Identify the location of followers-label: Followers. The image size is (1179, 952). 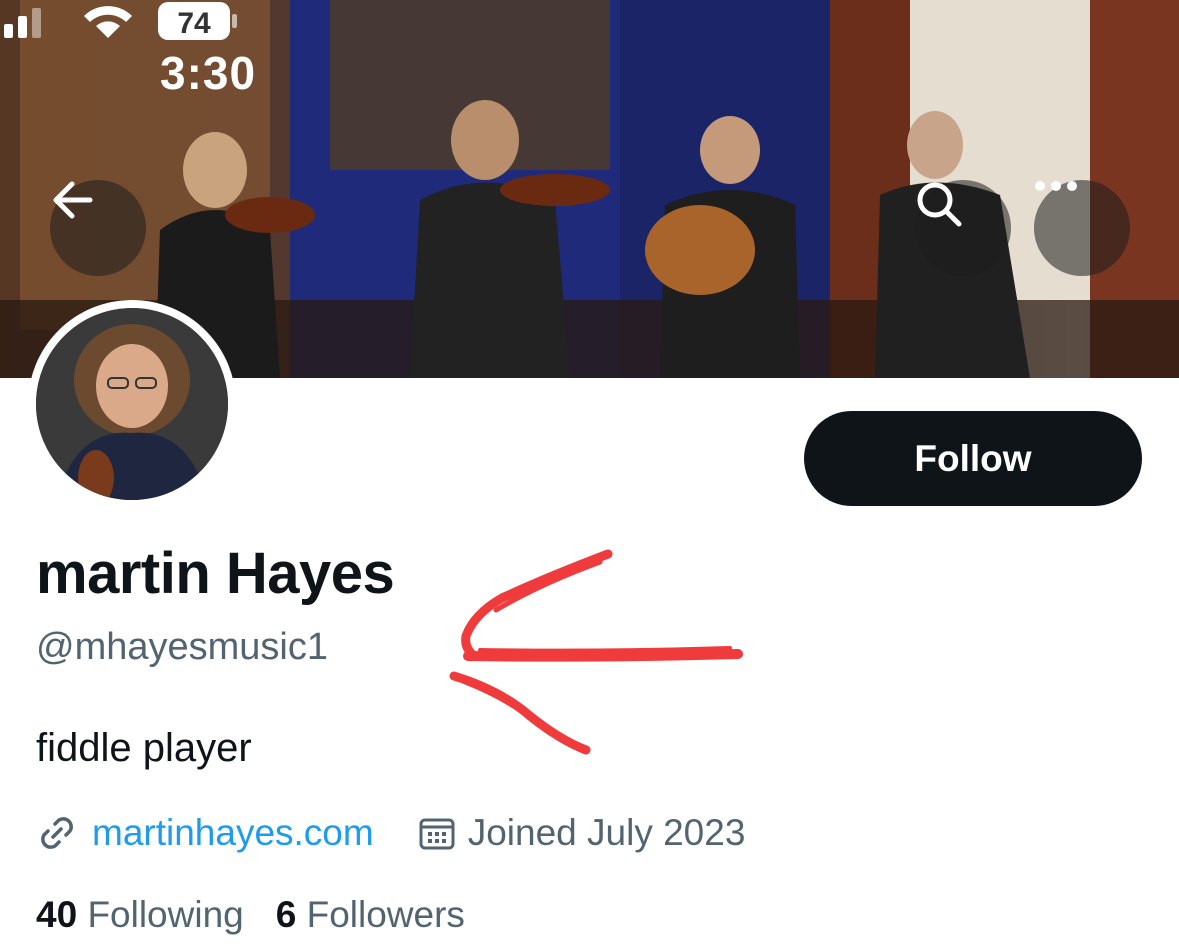
(385, 914).